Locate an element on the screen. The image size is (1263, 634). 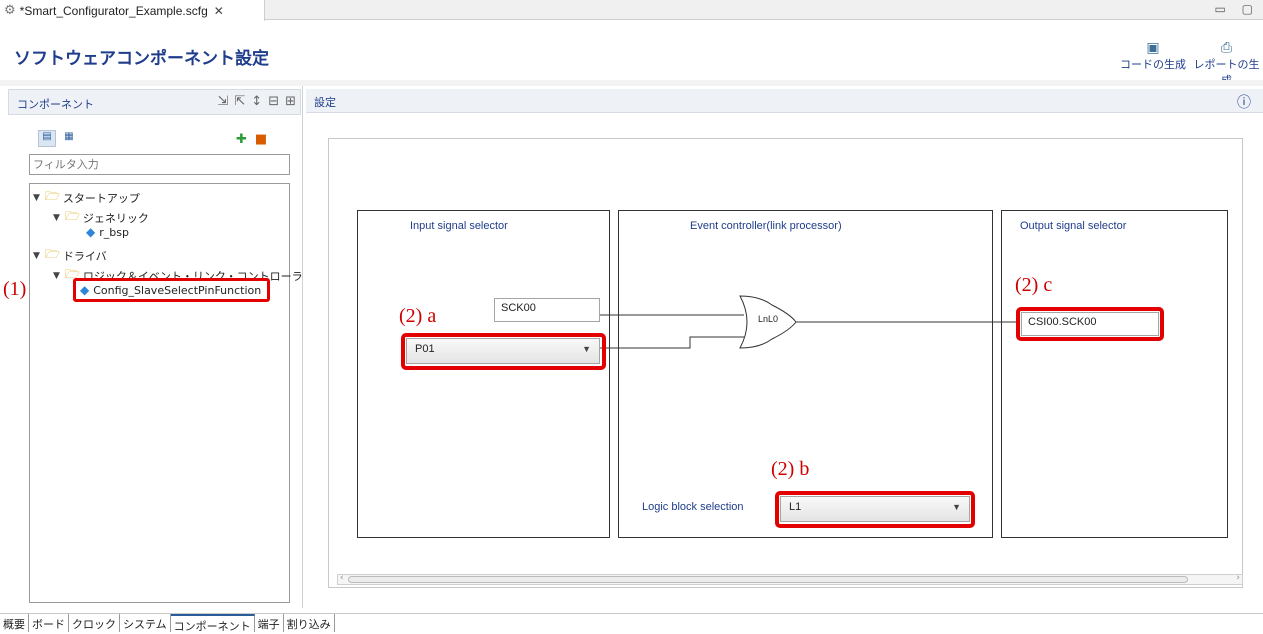
bottom-tab-bar: 概要 ボード クロック システム コンポーネント 端子 割り込み is located at coordinates (631, 623).